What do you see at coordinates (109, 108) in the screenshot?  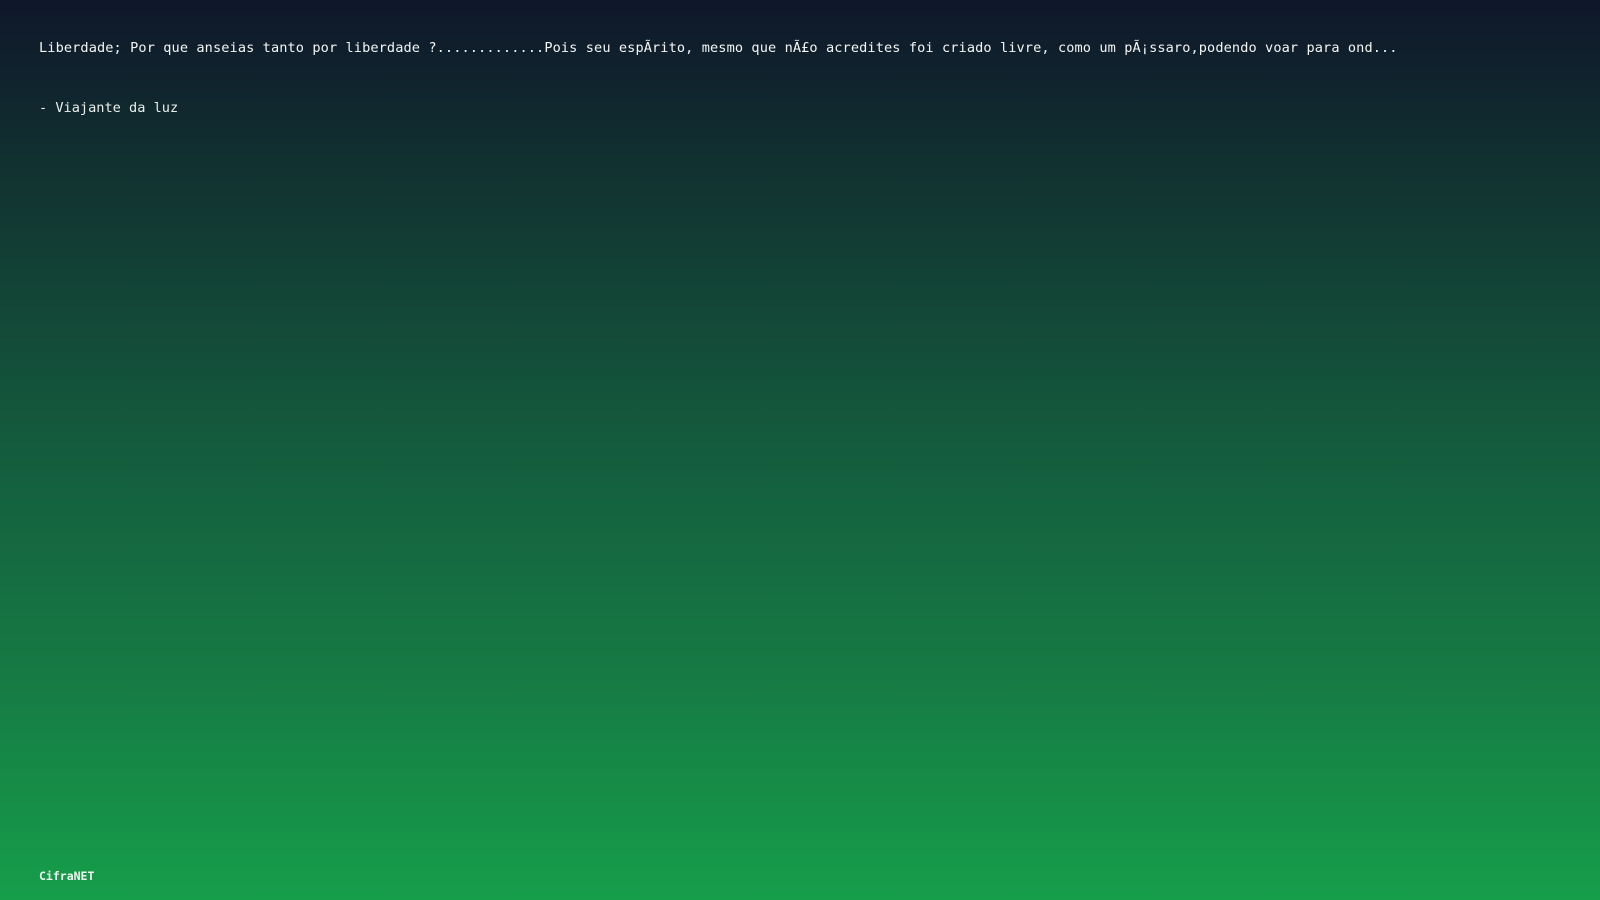 I see `quote-author: - Viajante da luz` at bounding box center [109, 108].